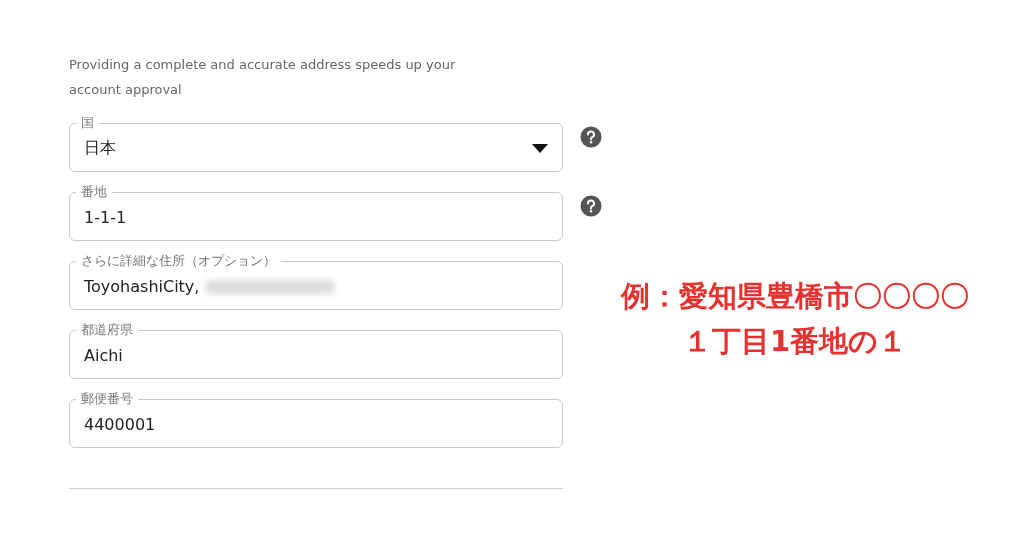  I want to click on input-field: 都道府県 Aichi, so click(316, 350).